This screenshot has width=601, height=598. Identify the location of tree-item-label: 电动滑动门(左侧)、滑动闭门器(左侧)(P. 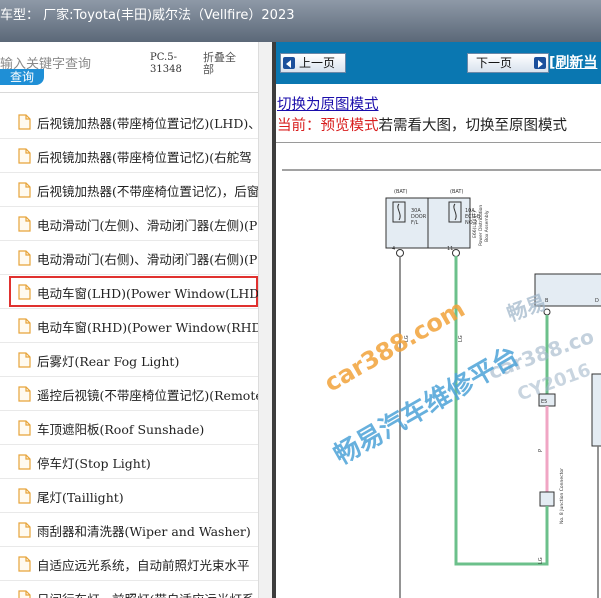
(147, 225).